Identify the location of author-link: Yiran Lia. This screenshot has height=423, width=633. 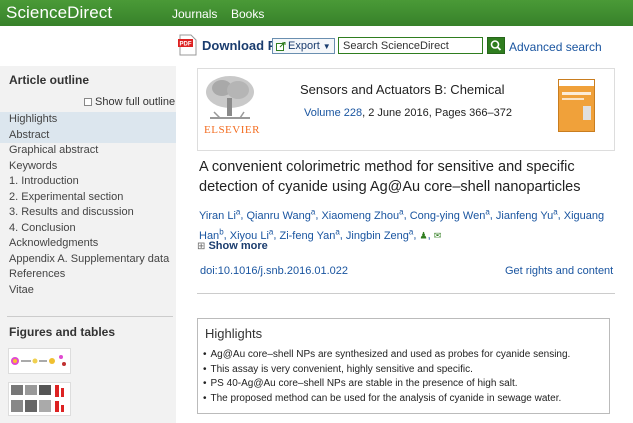
(219, 214).